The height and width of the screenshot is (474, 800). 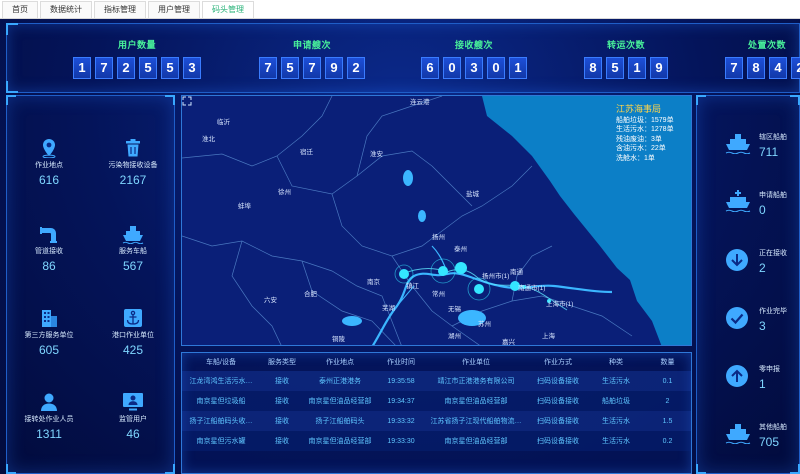 I want to click on tile-supervisors: 监管用户 46, so click(x=133, y=416).